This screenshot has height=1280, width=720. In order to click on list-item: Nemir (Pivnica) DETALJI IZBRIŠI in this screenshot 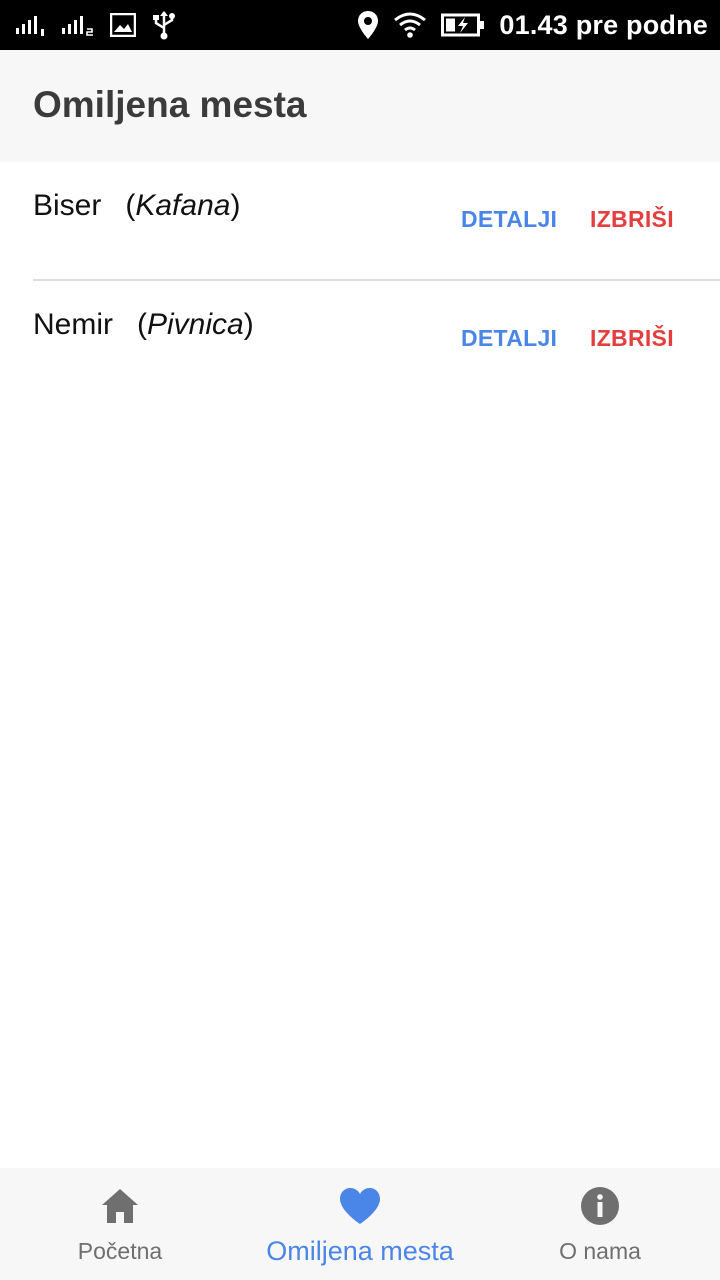, I will do `click(376, 337)`.